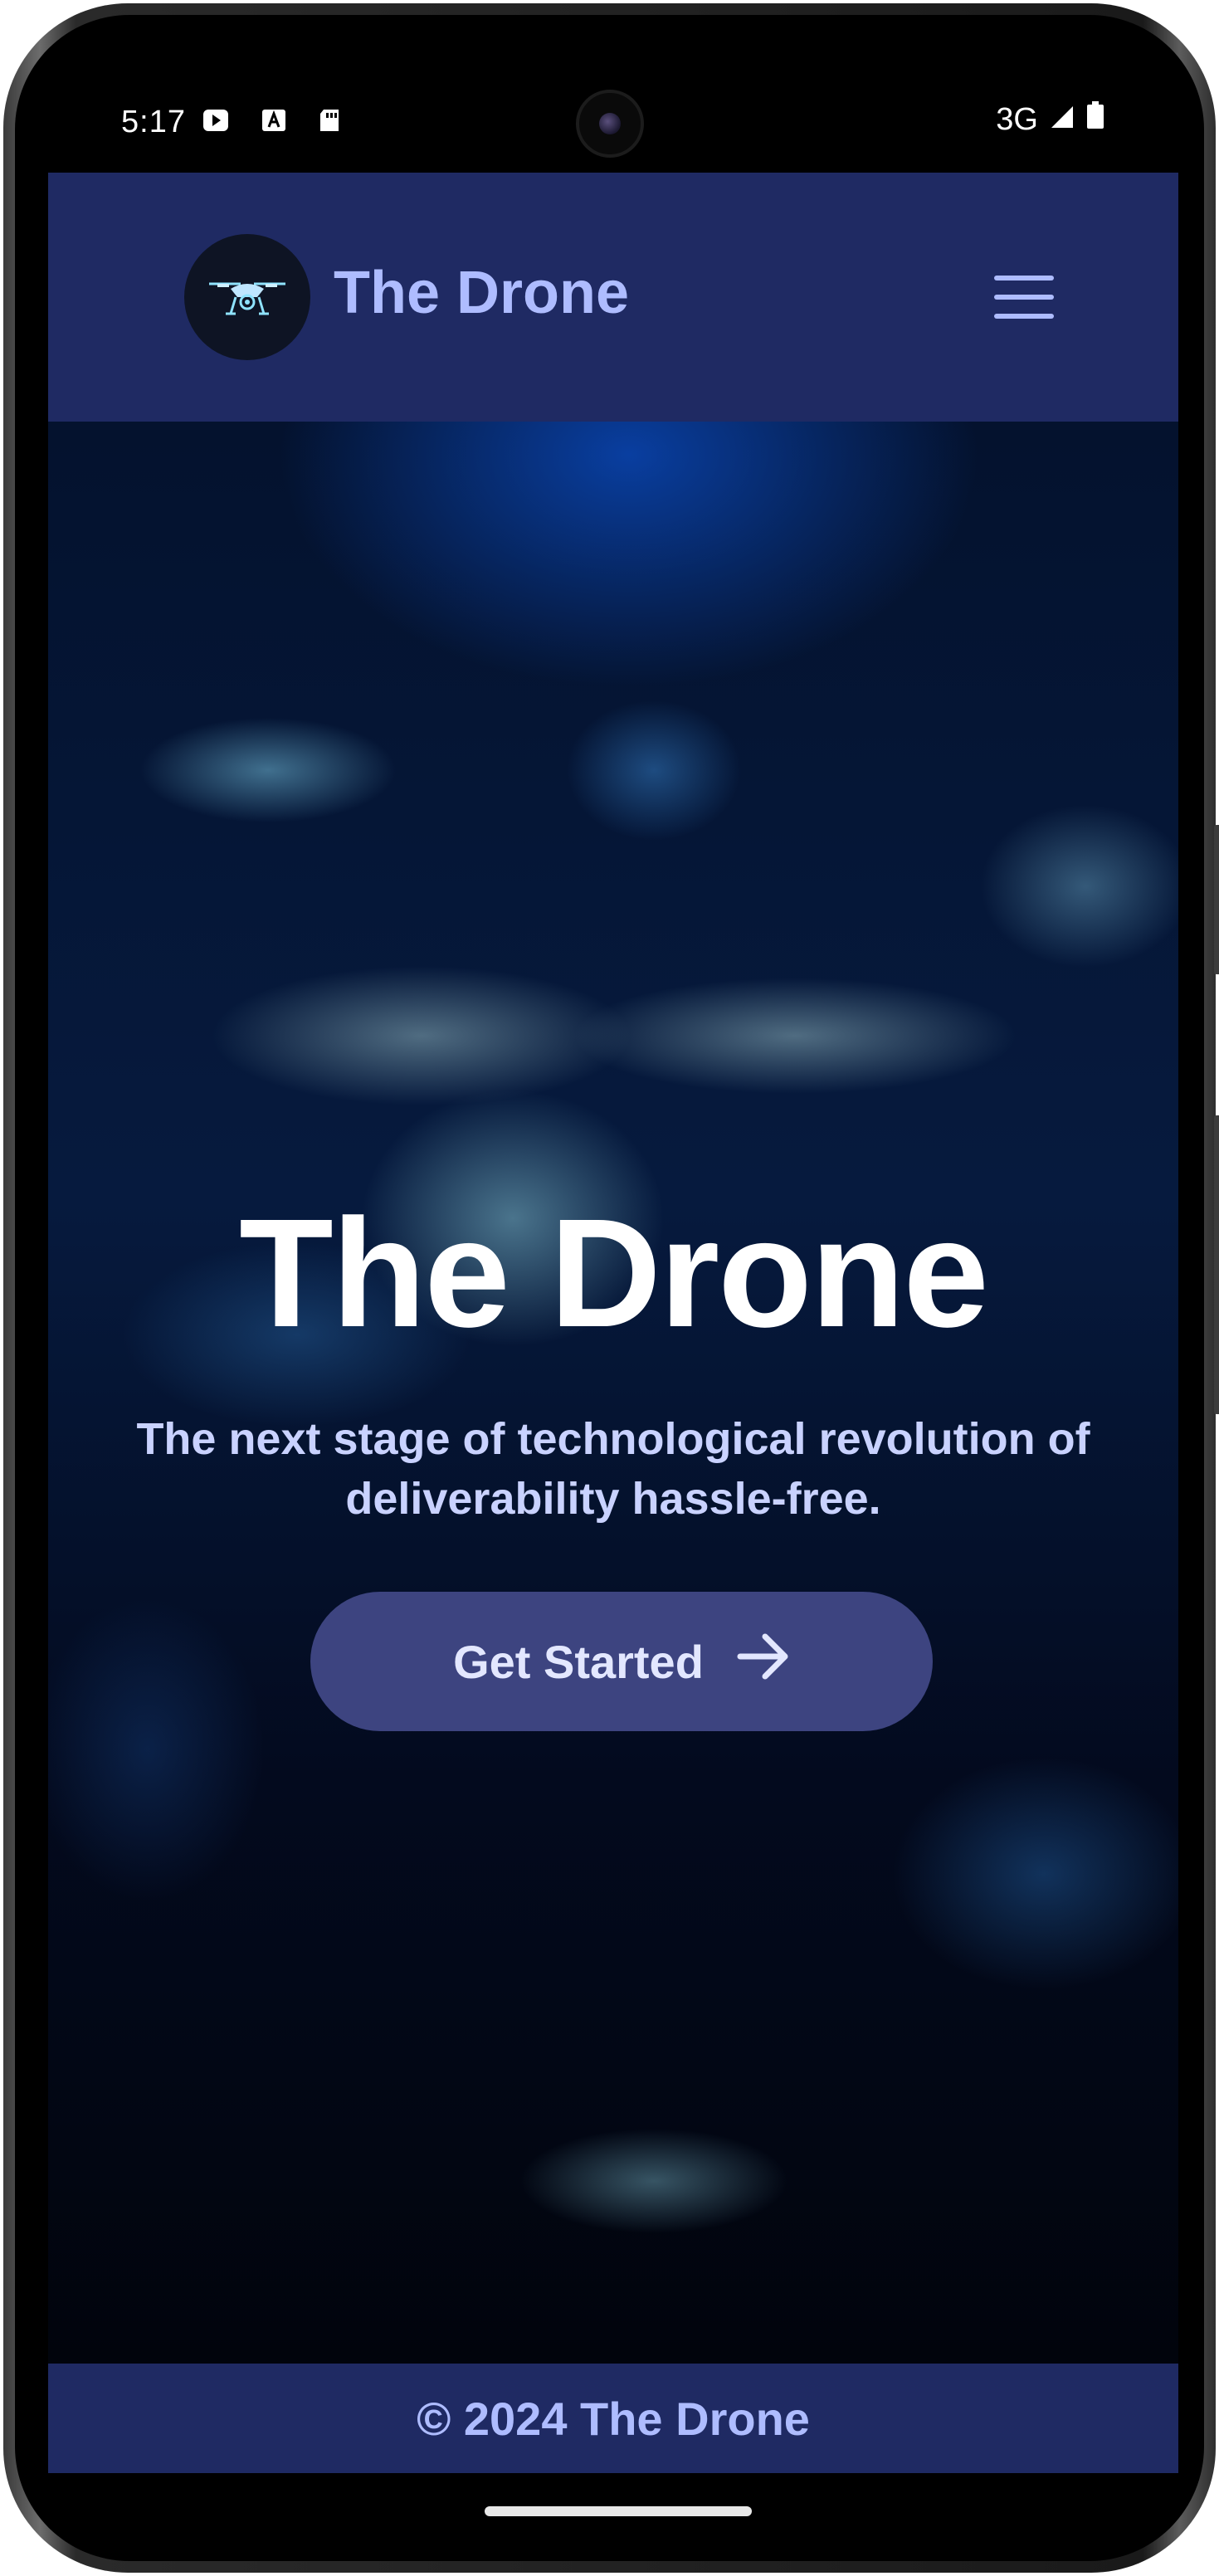  Describe the element at coordinates (1017, 119) in the screenshot. I see `network-type: 3G` at that location.